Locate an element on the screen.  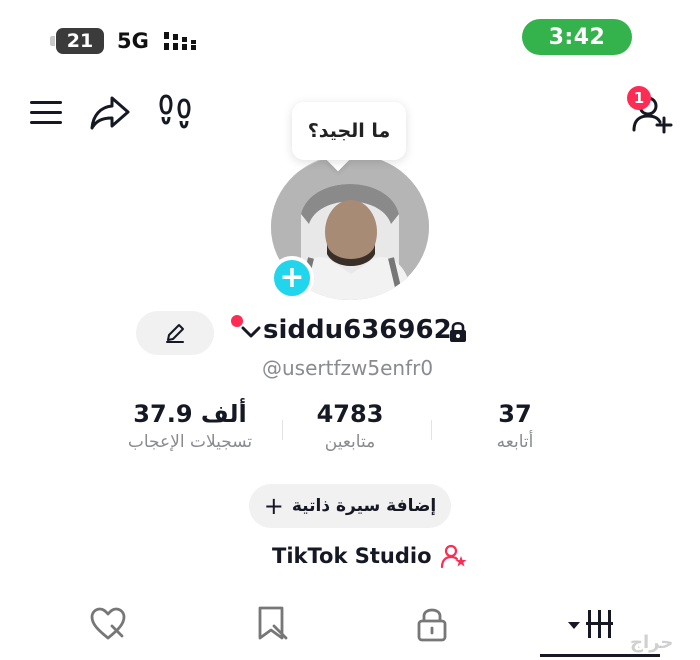
menu-icon is located at coordinates (46, 113).